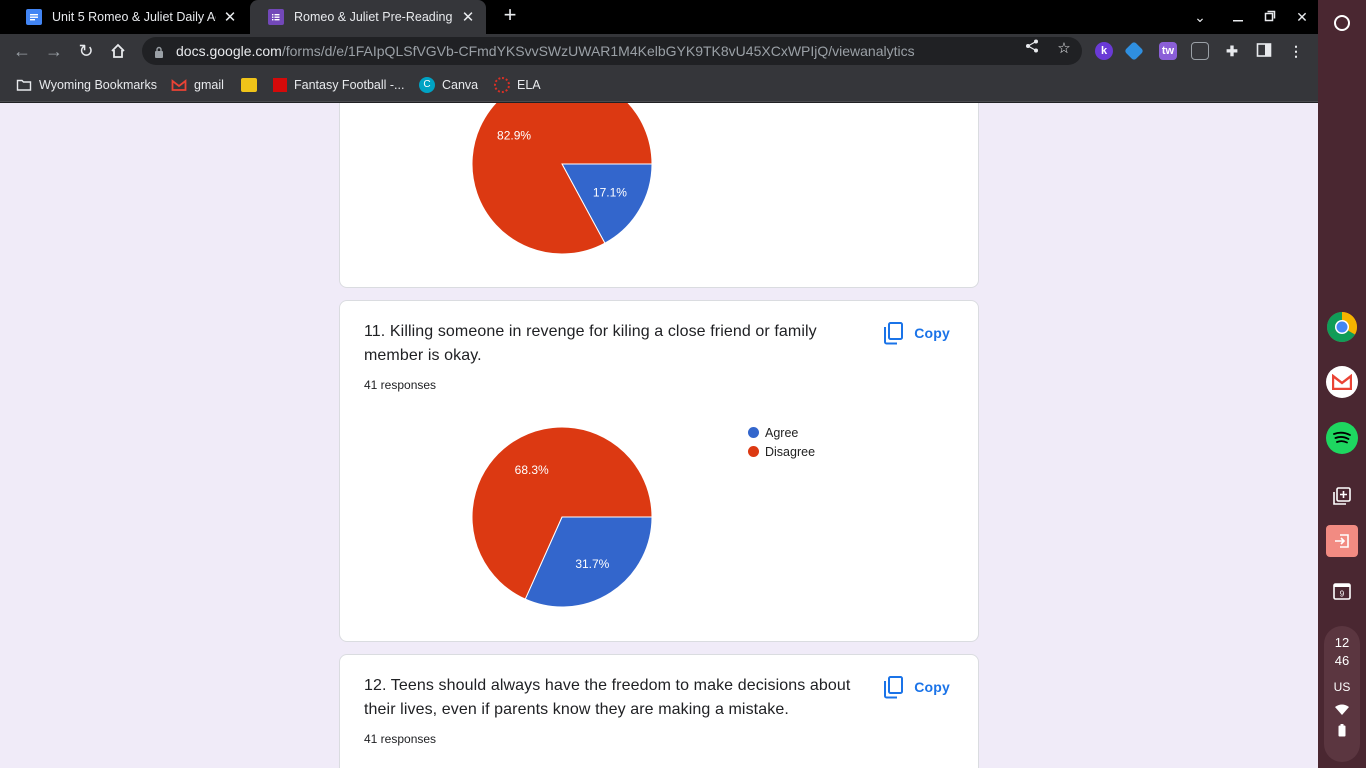  What do you see at coordinates (592, 564) in the screenshot?
I see `pie-slice-label: 31.7%` at bounding box center [592, 564].